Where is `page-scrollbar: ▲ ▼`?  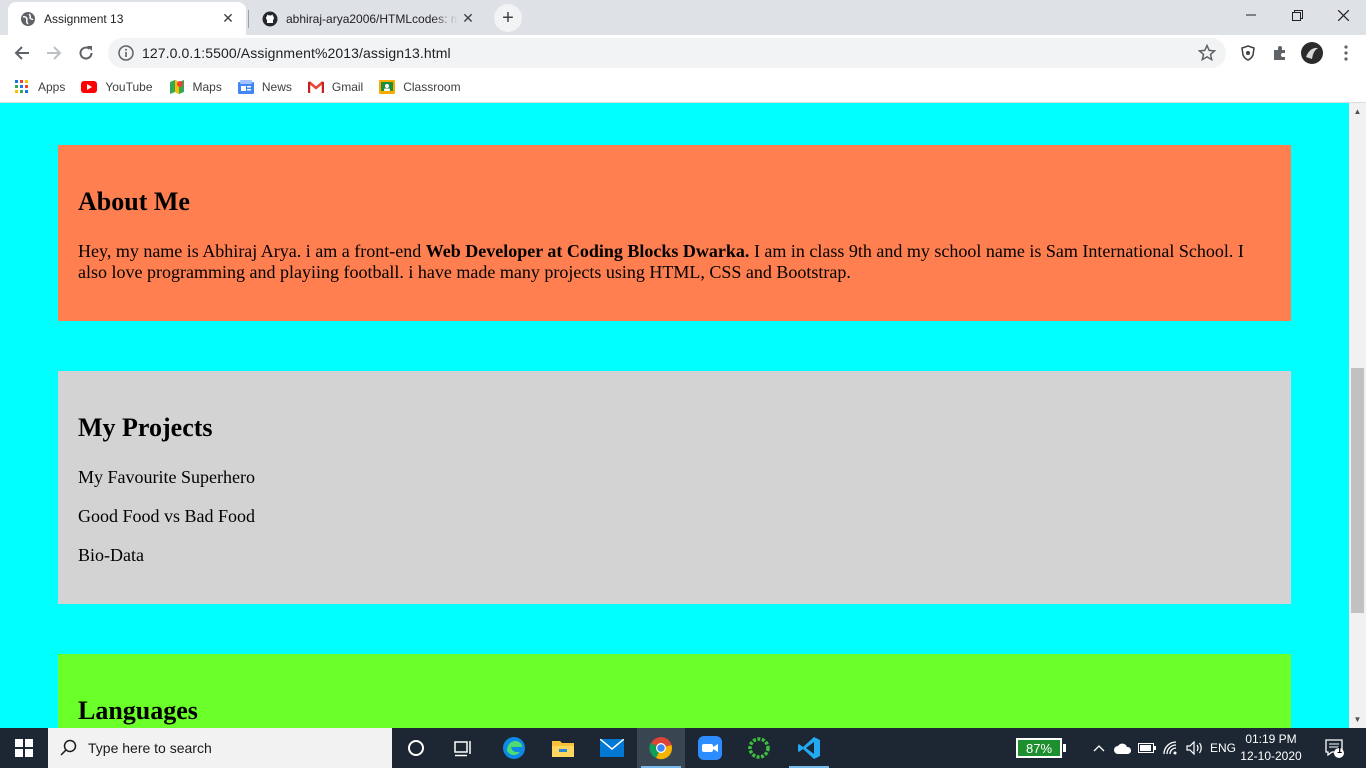 page-scrollbar: ▲ ▼ is located at coordinates (1357, 415).